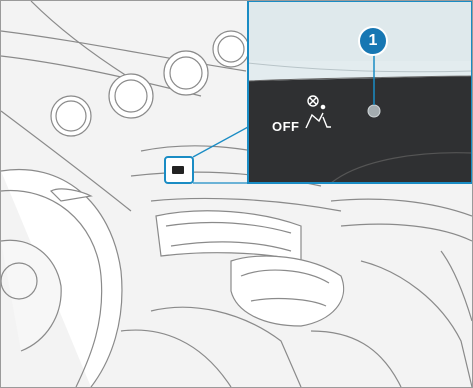  I want to click on airbag-off-label: OFF, so click(286, 126).